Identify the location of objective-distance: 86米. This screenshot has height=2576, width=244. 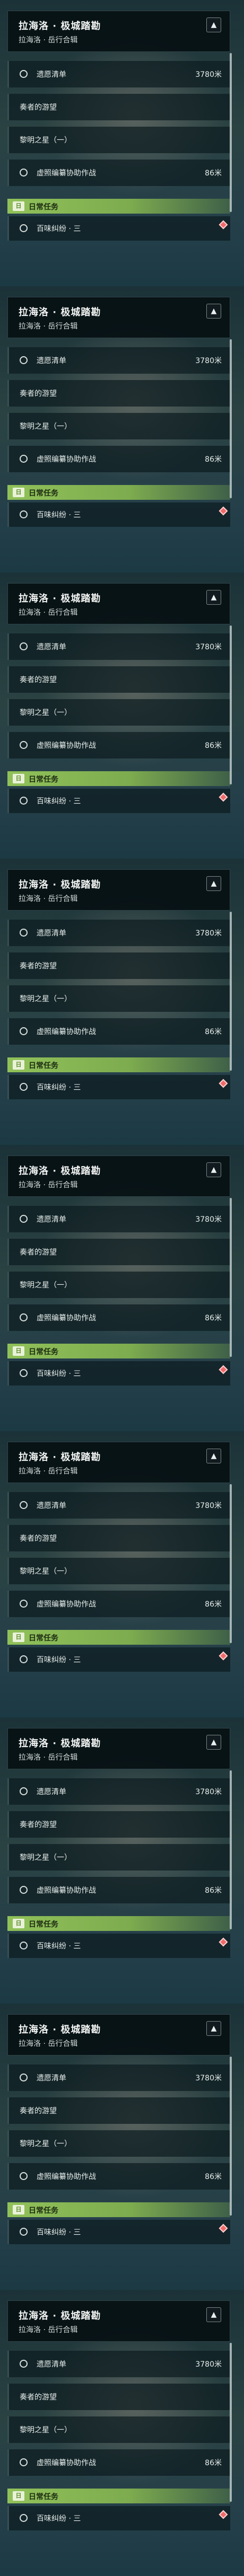
(214, 1890).